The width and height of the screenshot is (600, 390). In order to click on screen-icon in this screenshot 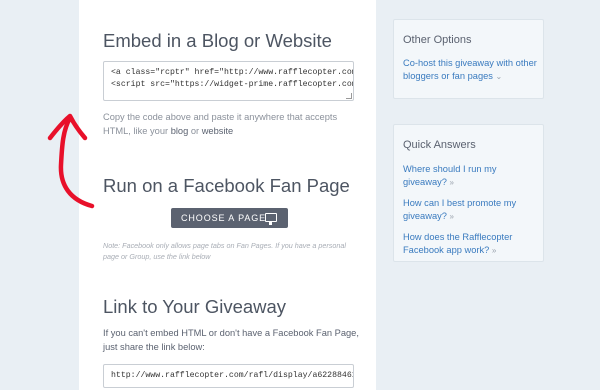, I will do `click(271, 219)`.